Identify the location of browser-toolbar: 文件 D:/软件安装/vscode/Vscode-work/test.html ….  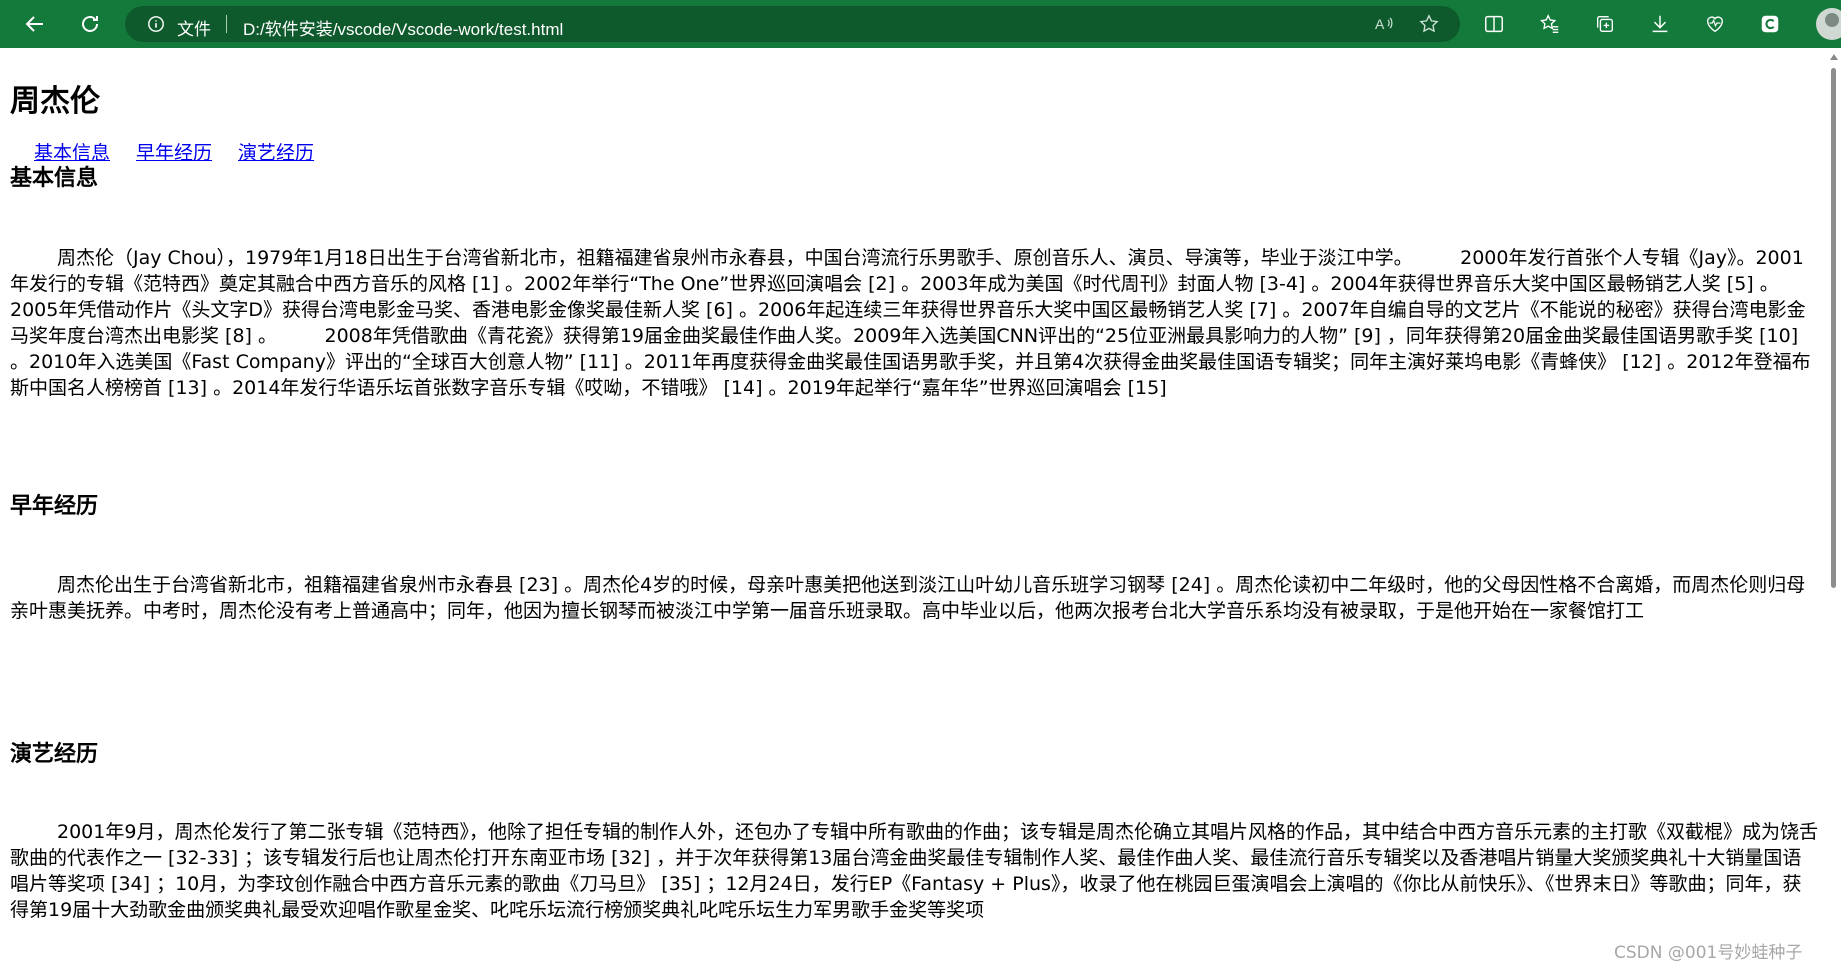
(920, 24).